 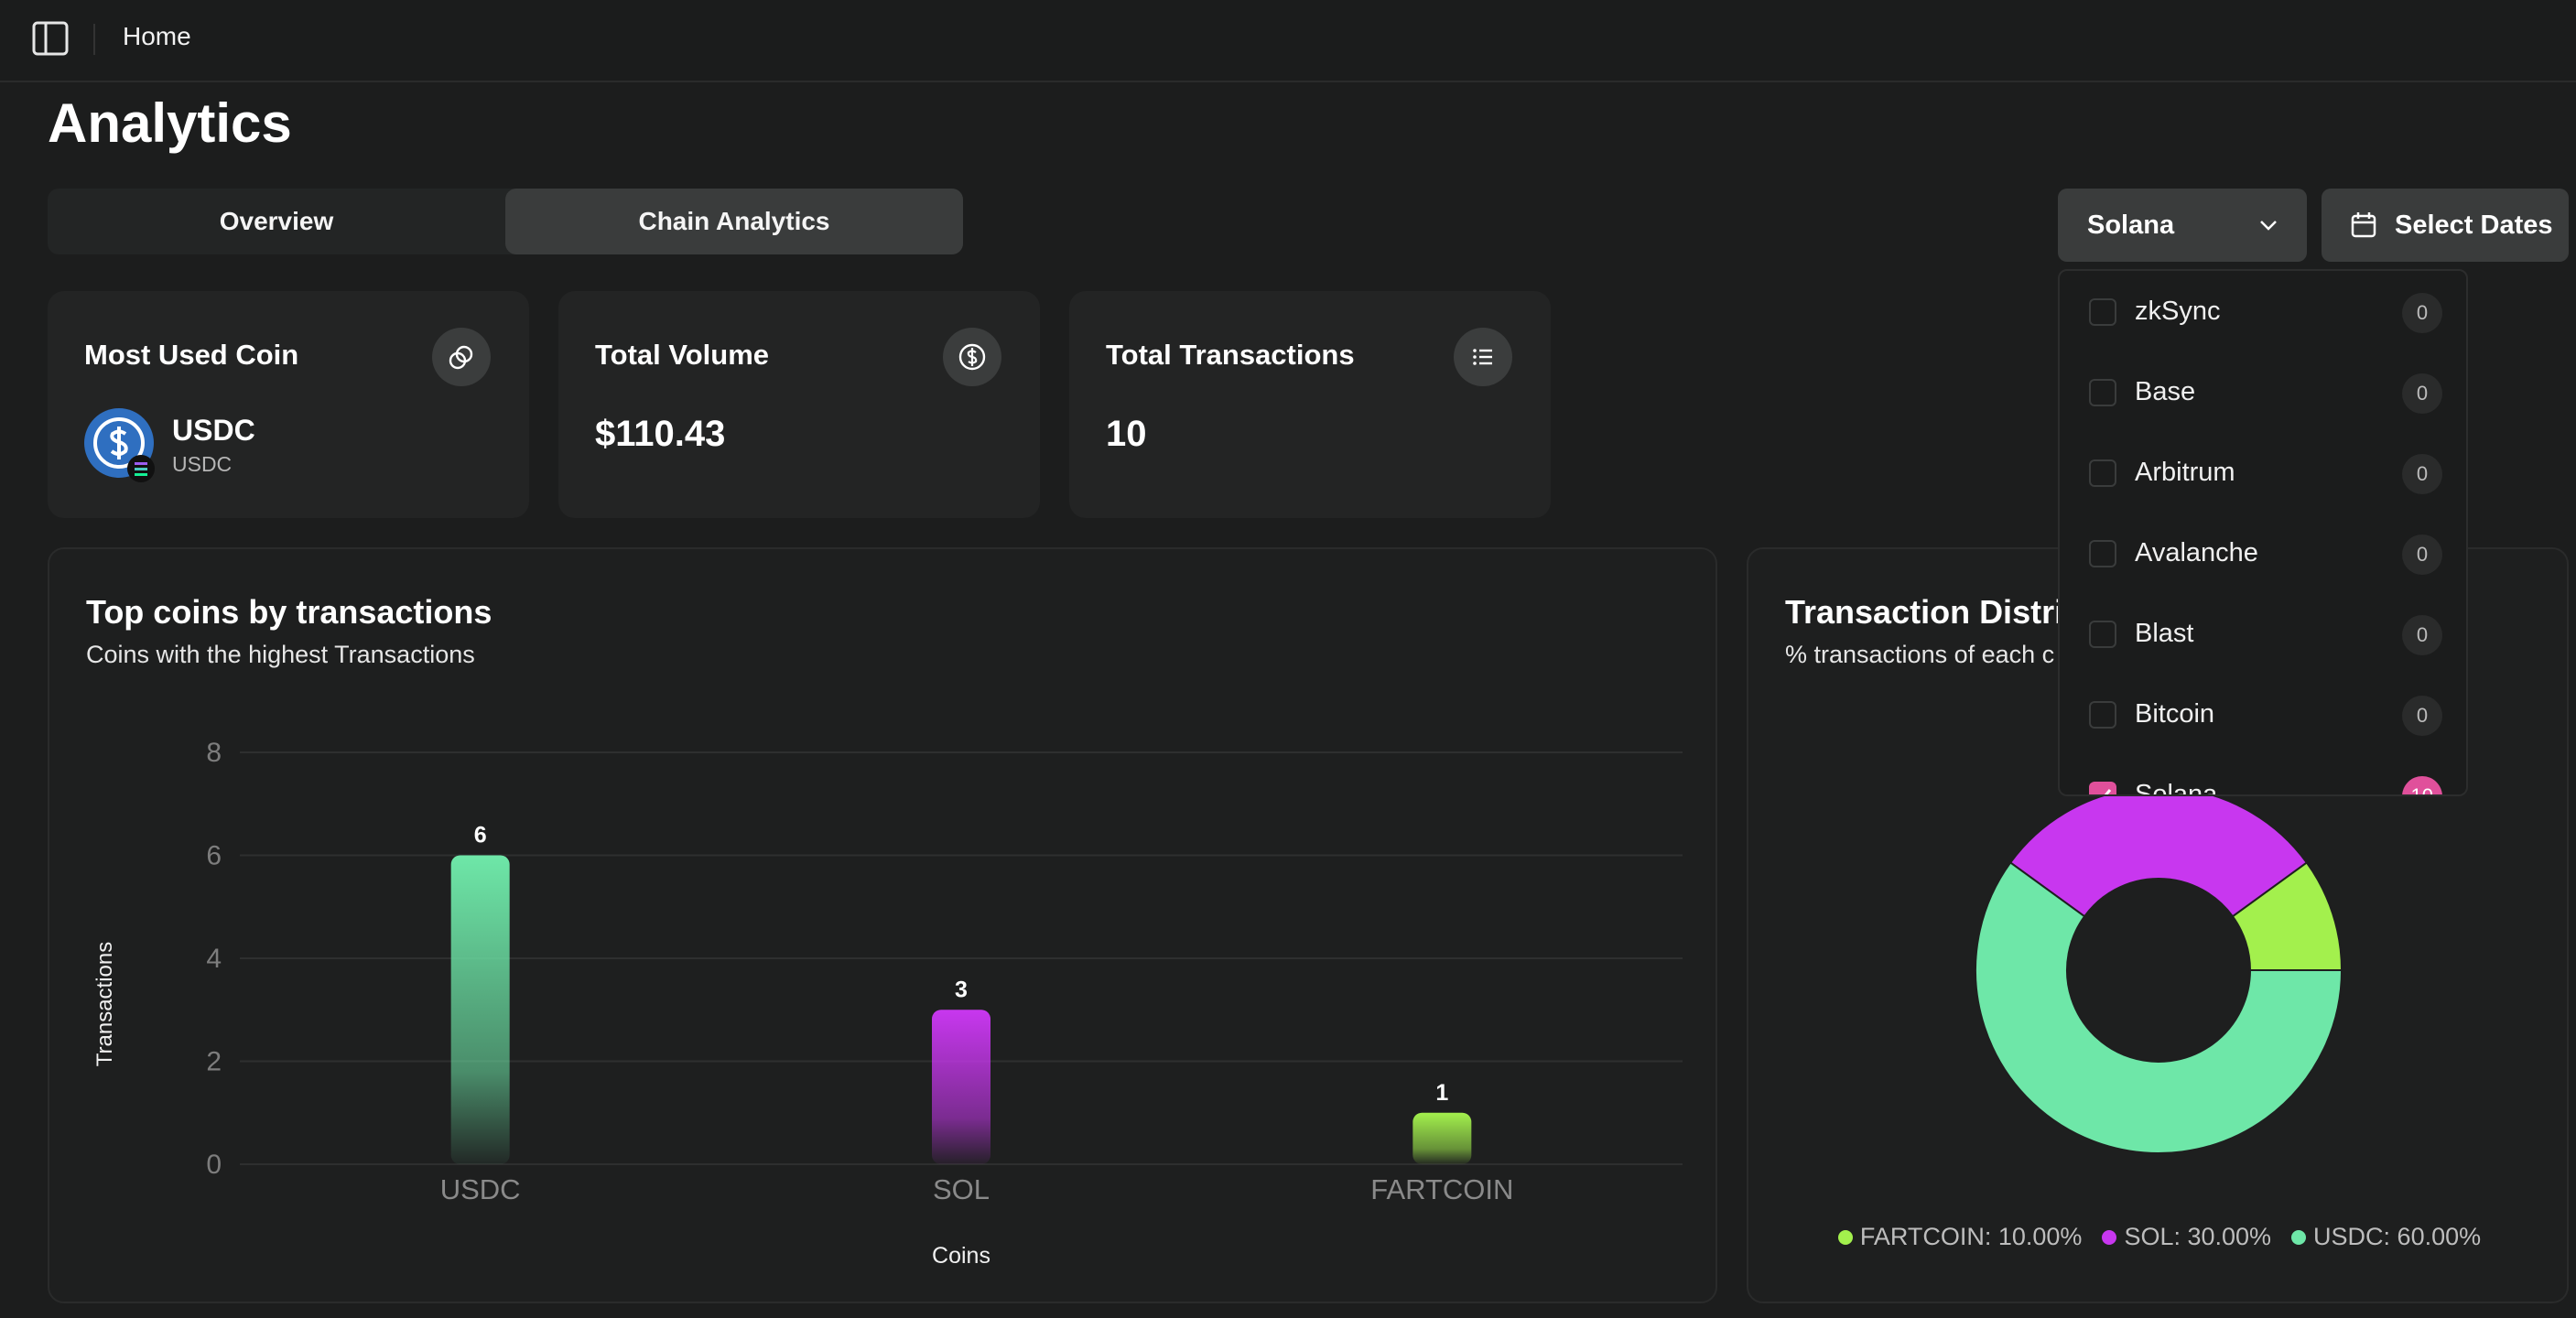 What do you see at coordinates (2175, 714) in the screenshot?
I see `chain-option-label: Bitcoin` at bounding box center [2175, 714].